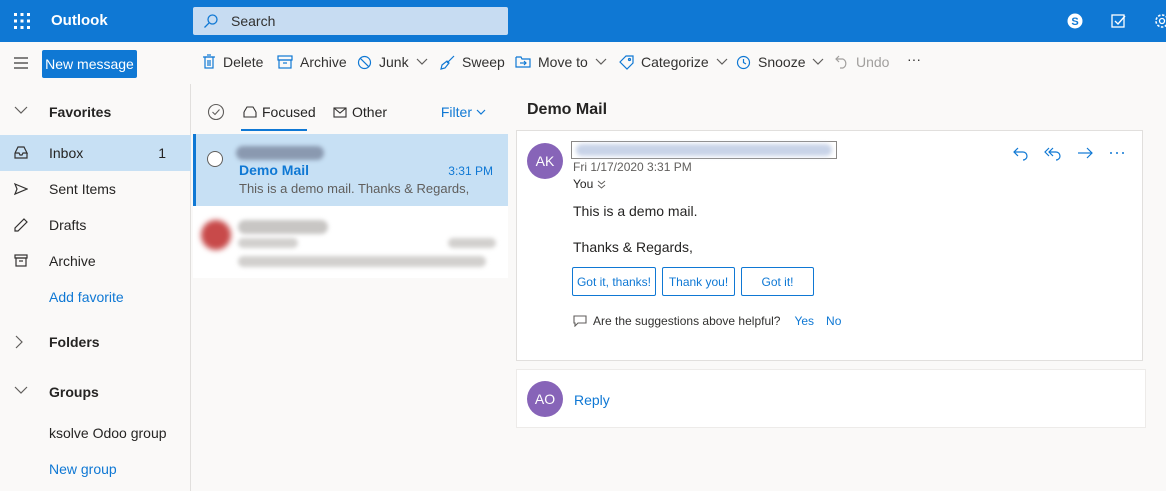 This screenshot has height=491, width=1166. Describe the element at coordinates (95, 153) in the screenshot. I see `sidebar-item-inbox: Inbox 1` at that location.